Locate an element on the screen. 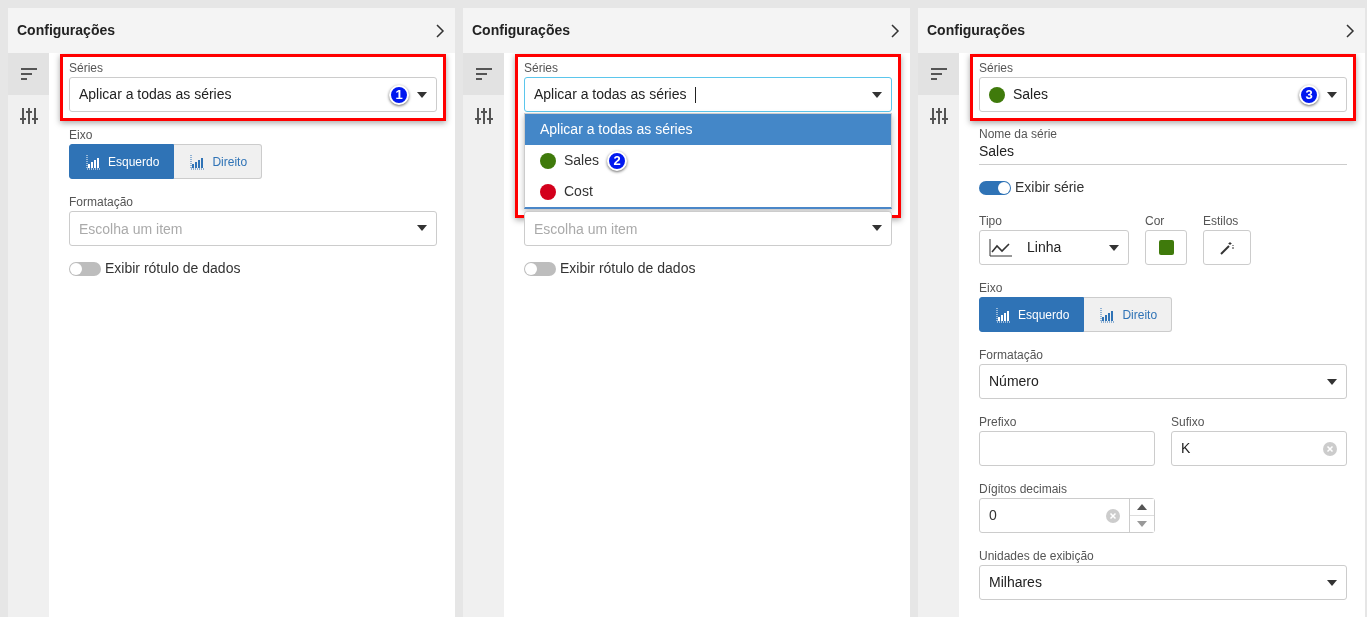  callout-badge: 1 is located at coordinates (399, 94).